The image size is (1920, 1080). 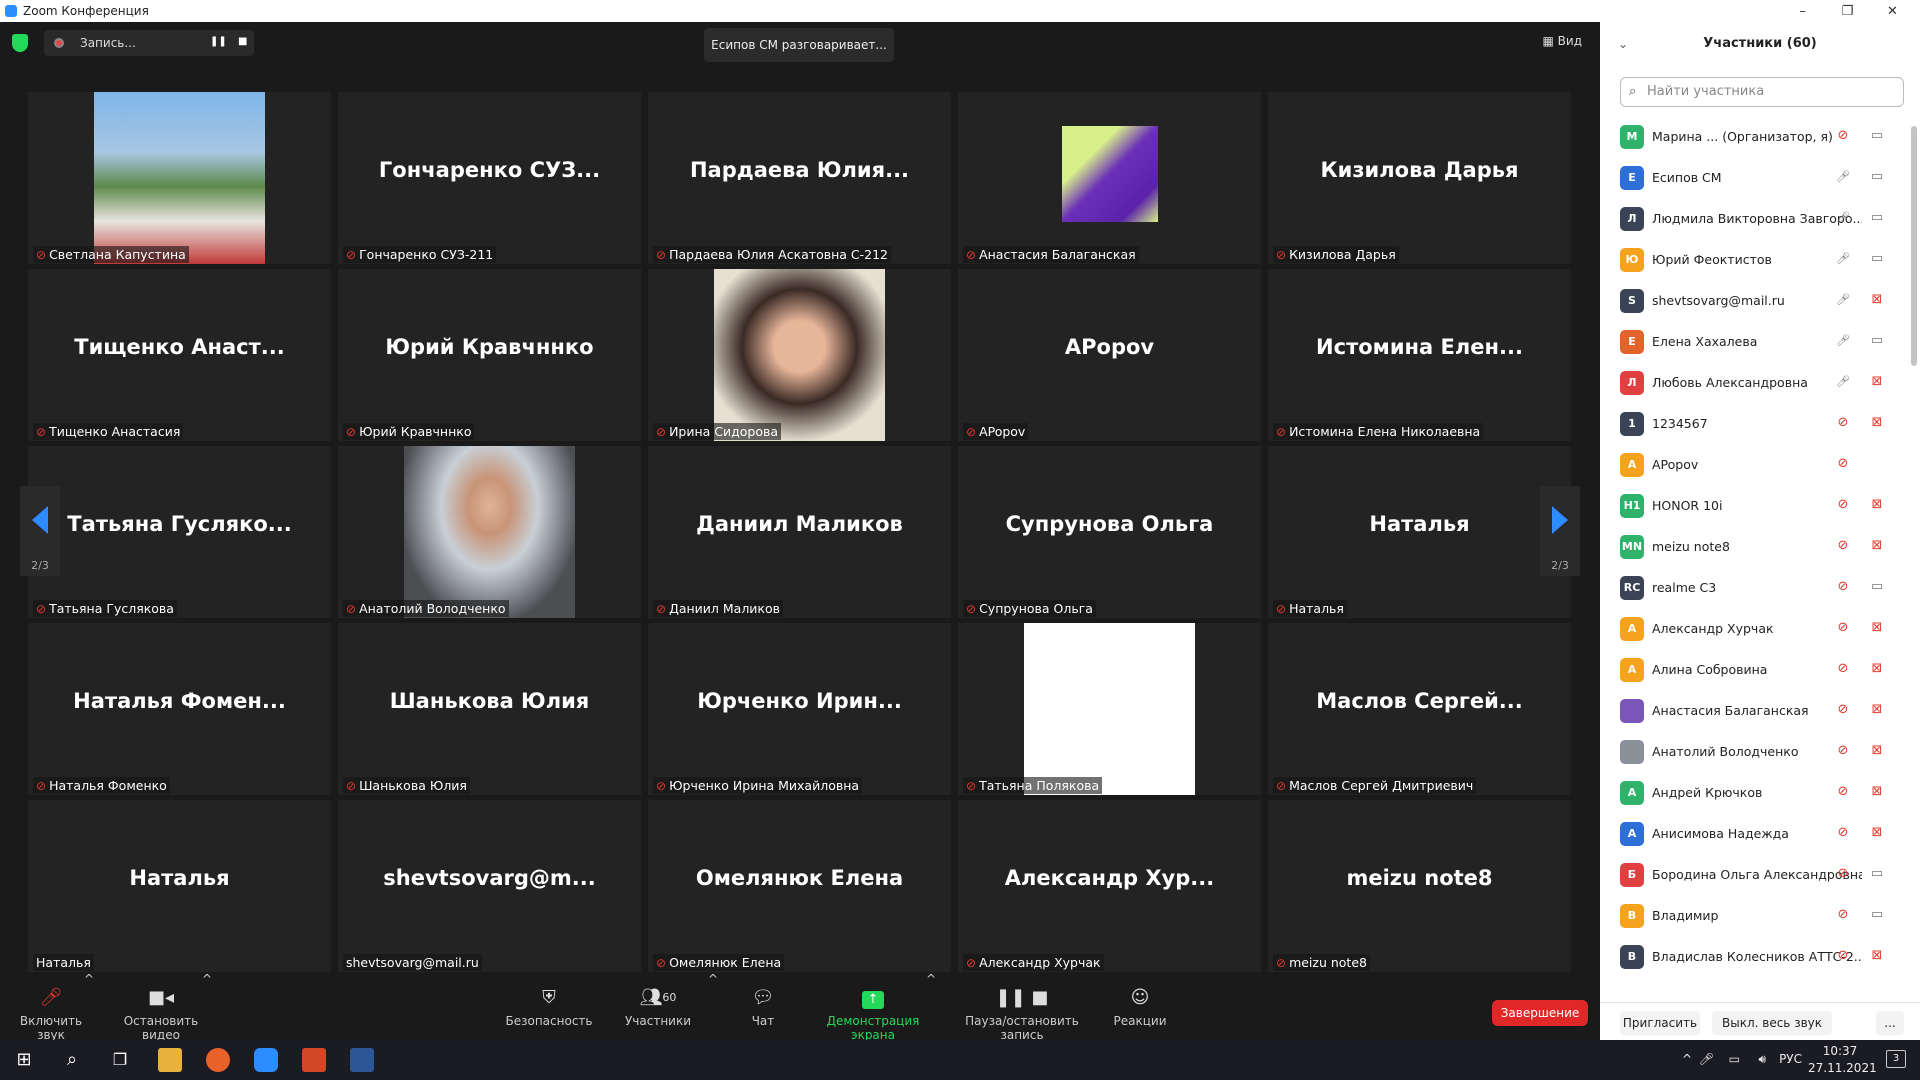 What do you see at coordinates (1760, 136) in the screenshot?
I see `participant-row: М Марина ... (Организатор, я) ⊘ ▭` at bounding box center [1760, 136].